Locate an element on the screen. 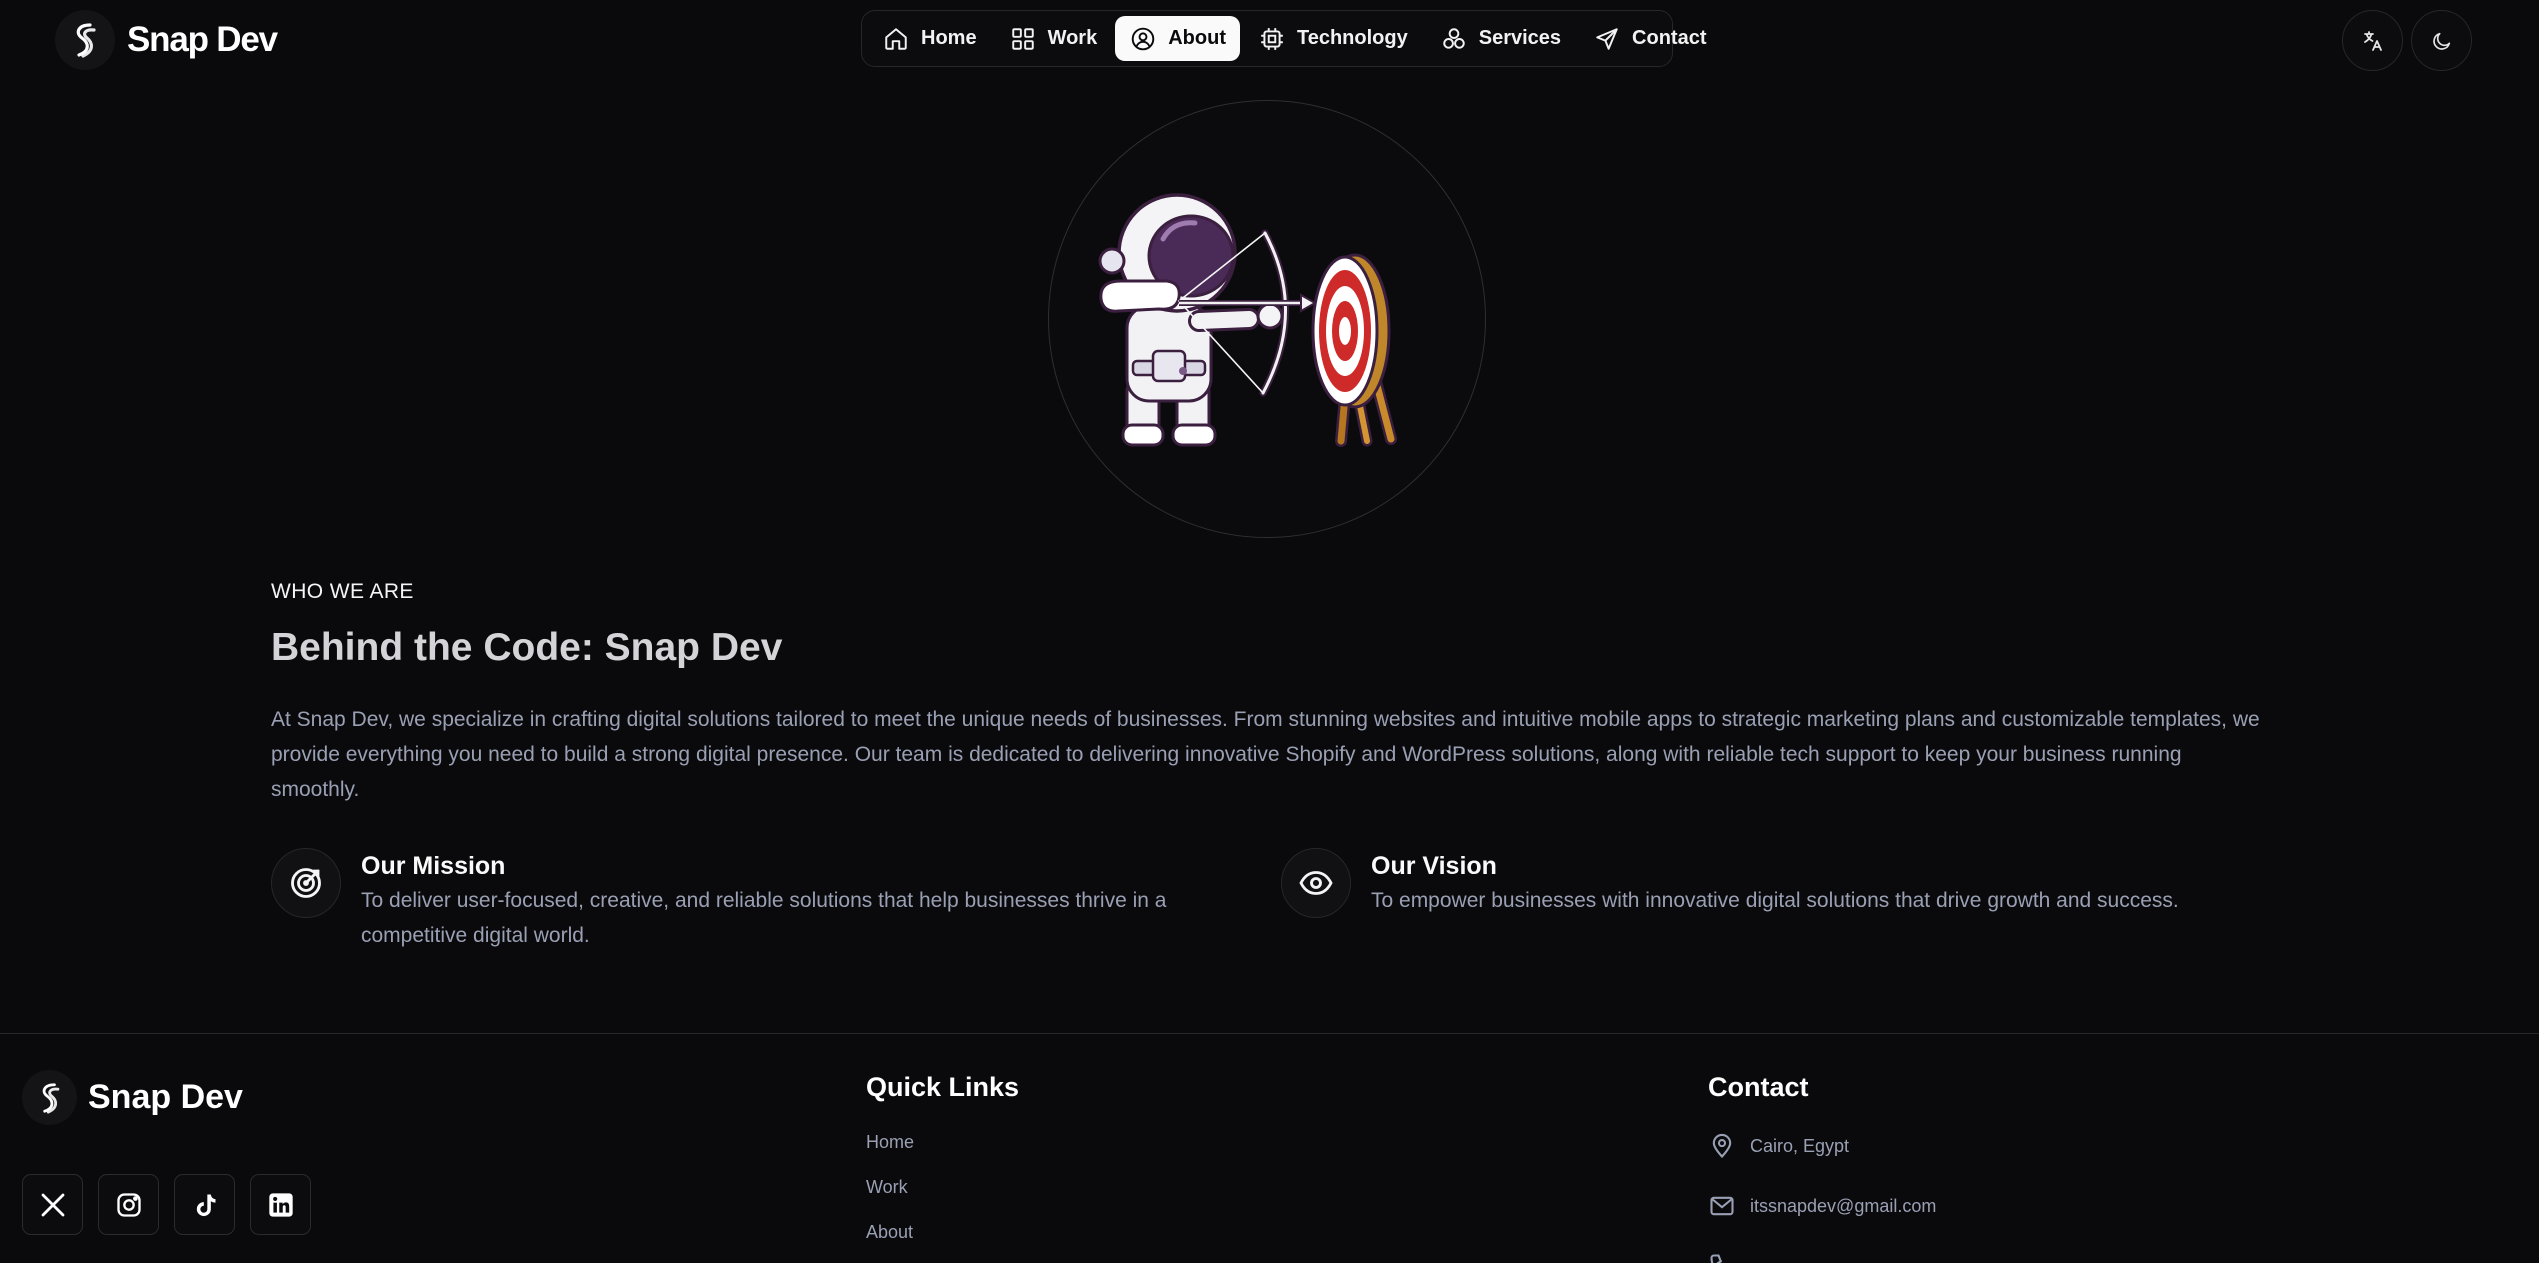  nav-work: Work is located at coordinates (1053, 38).